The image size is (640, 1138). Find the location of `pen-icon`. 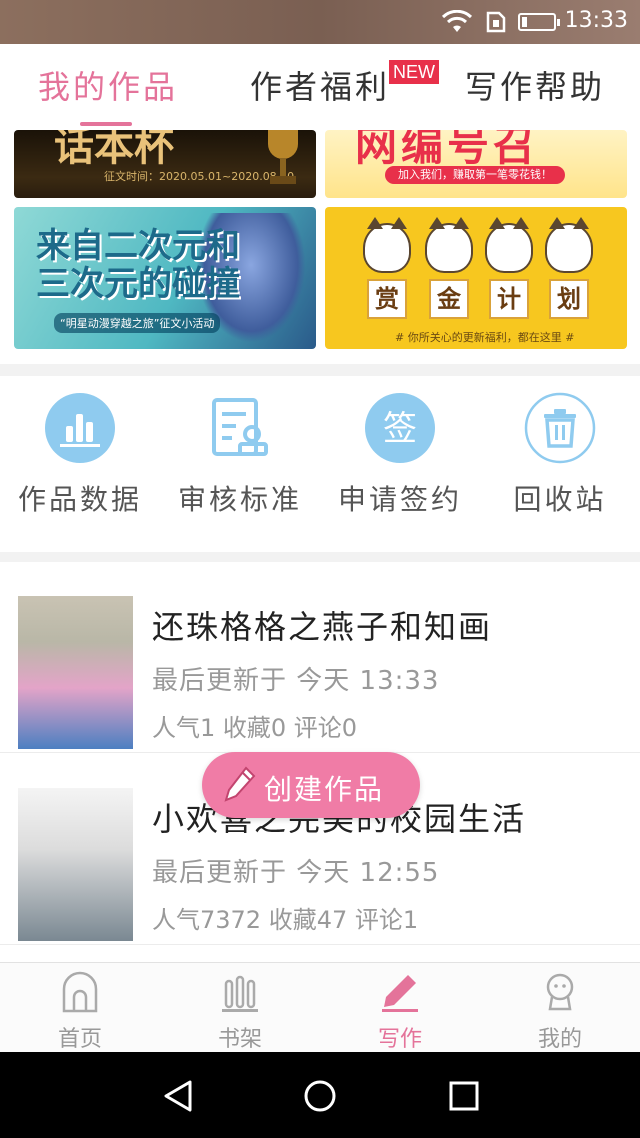

pen-icon is located at coordinates (400, 993).